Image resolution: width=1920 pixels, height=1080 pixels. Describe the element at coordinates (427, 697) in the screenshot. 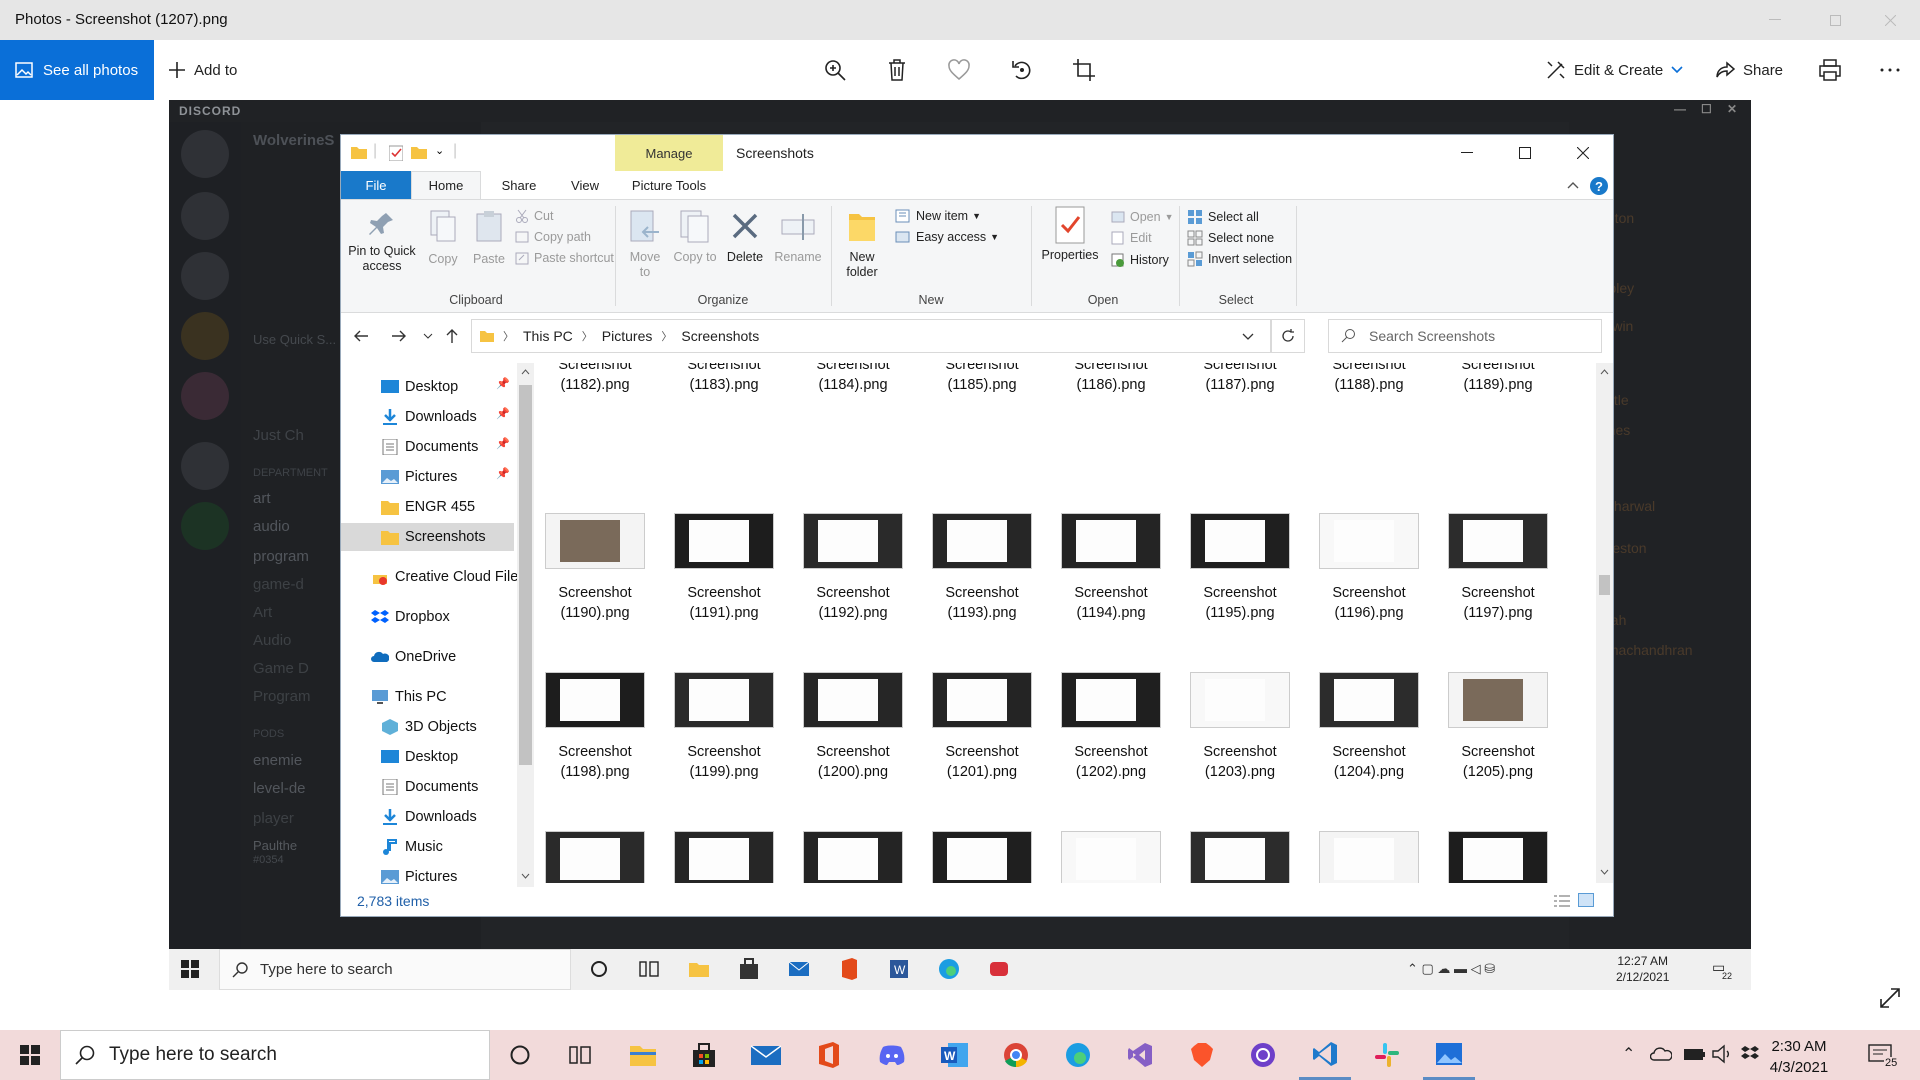

I see `nav-item-this-pc: This PC` at that location.